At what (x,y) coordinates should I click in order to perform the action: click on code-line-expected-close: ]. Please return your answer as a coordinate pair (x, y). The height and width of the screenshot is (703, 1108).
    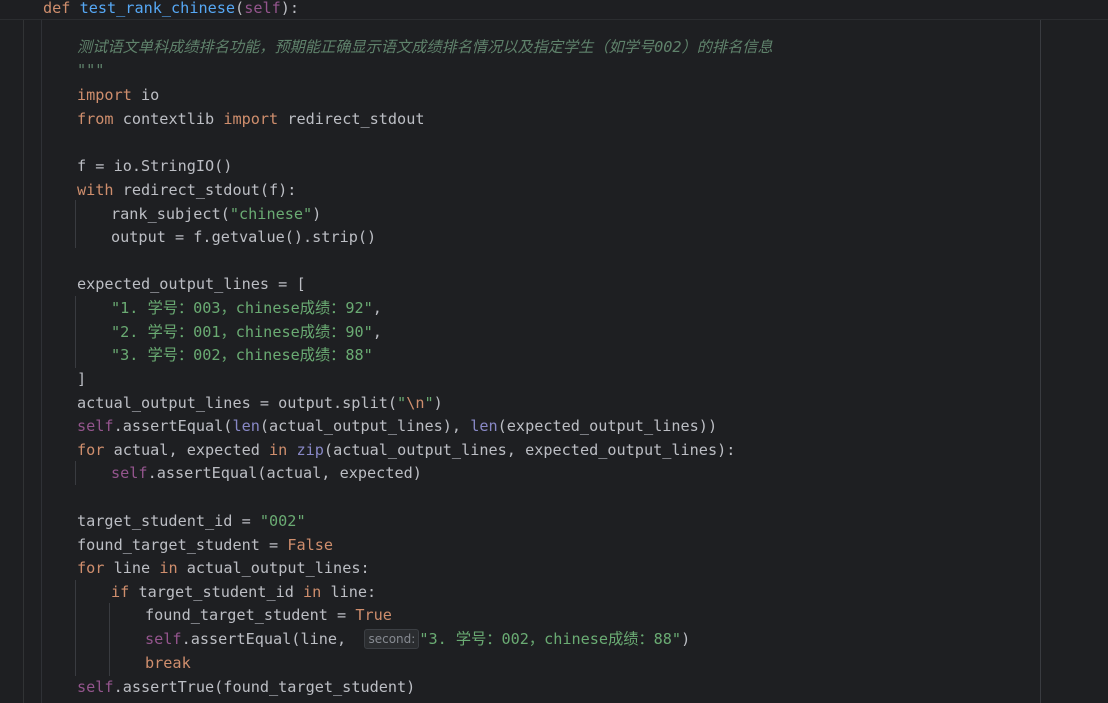
    Looking at the image, I should click on (81, 379).